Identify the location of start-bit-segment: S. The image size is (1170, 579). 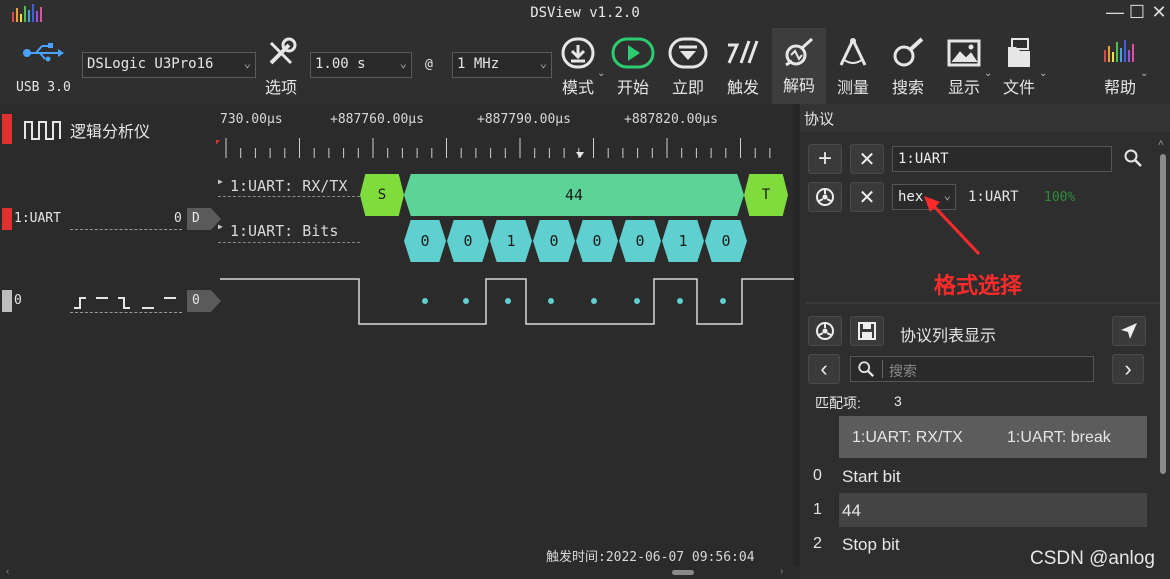
(382, 195).